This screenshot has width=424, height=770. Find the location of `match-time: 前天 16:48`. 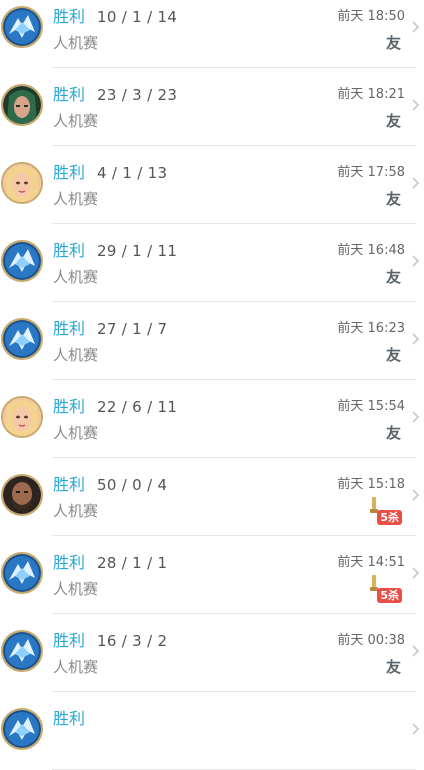

match-time: 前天 16:48 is located at coordinates (371, 250).